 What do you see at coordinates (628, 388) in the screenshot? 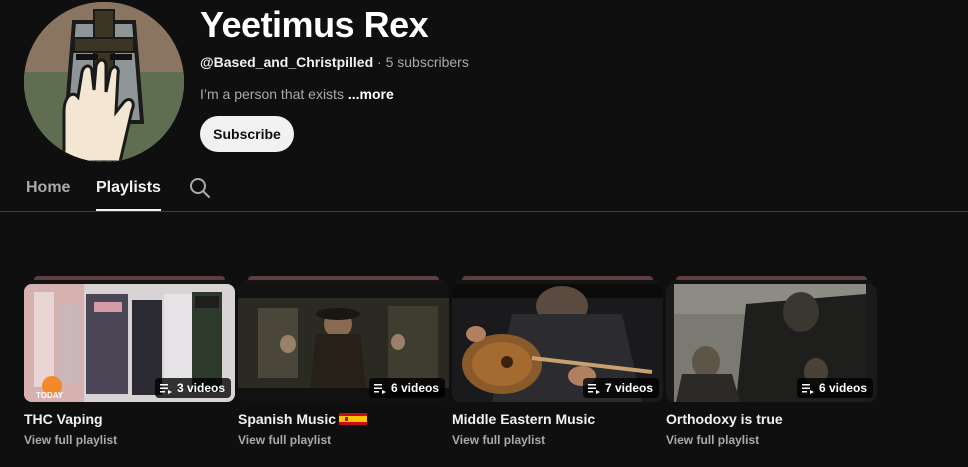
I see `video-count: 7 videos` at bounding box center [628, 388].